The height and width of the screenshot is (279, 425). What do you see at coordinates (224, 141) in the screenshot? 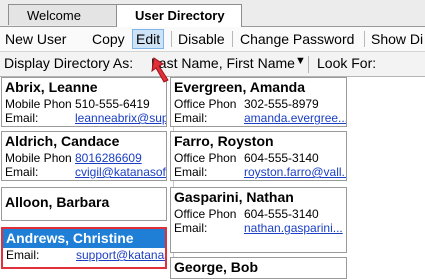
I see `contact-name: Farro, Royston` at bounding box center [224, 141].